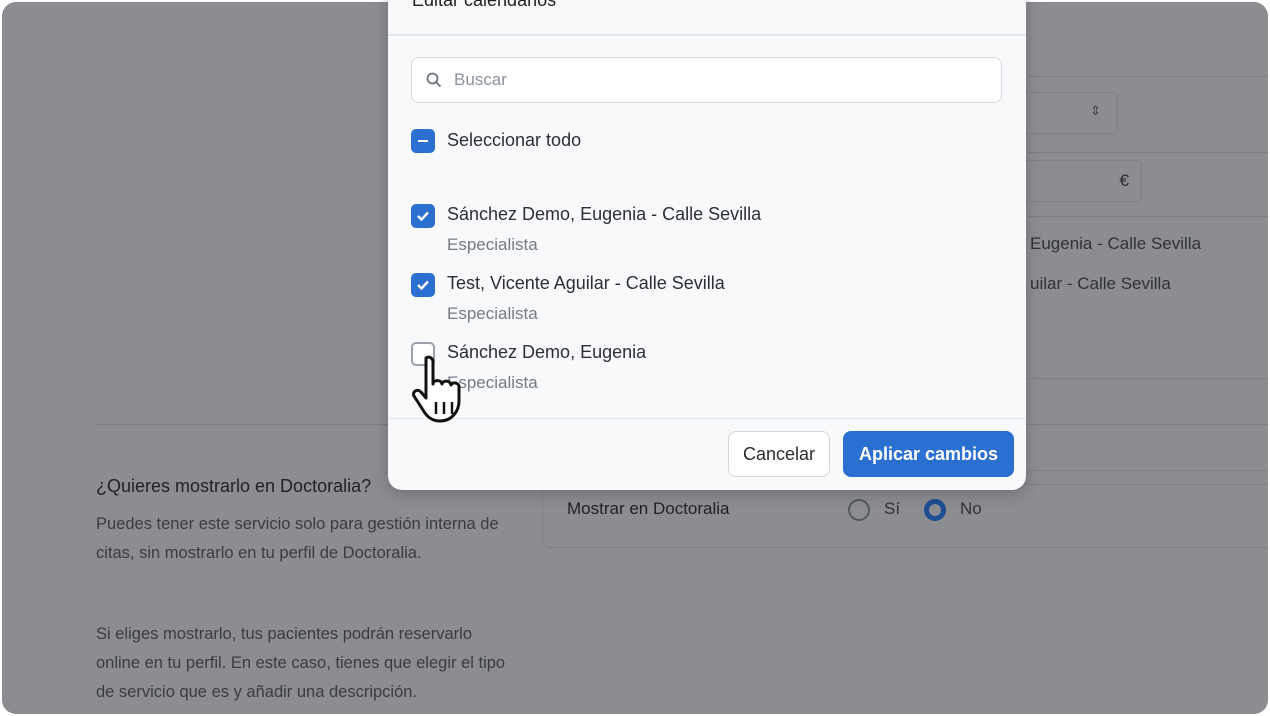  I want to click on calendar-name: Sánchez Demo, Eugenia - Calle Sevilla, so click(604, 214).